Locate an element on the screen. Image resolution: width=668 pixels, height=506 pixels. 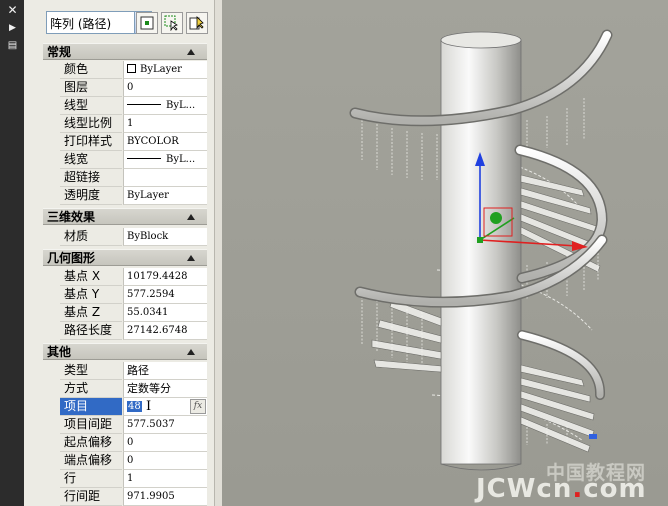
property-row-transparency: 透明度 ByLayer is located at coordinates (125, 196).